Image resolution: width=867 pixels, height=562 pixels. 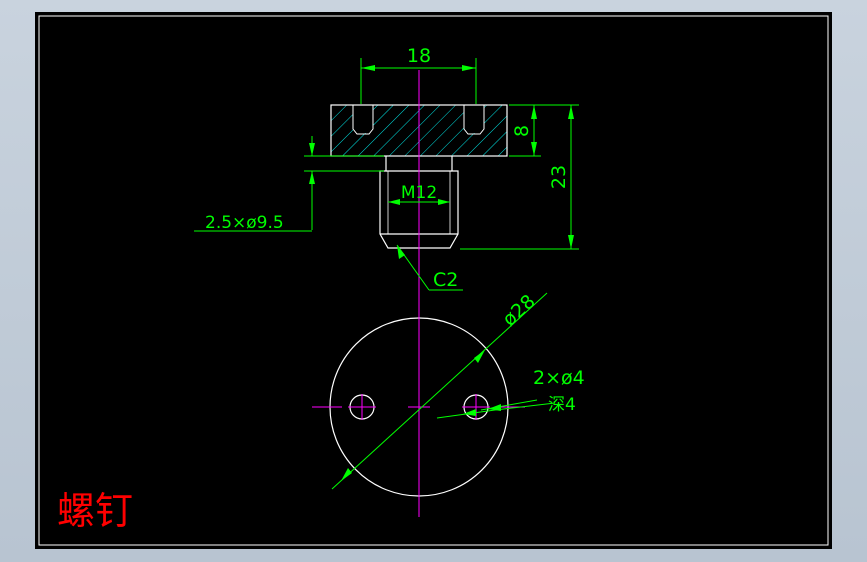 I want to click on left-hole-cut, so click(x=363, y=119).